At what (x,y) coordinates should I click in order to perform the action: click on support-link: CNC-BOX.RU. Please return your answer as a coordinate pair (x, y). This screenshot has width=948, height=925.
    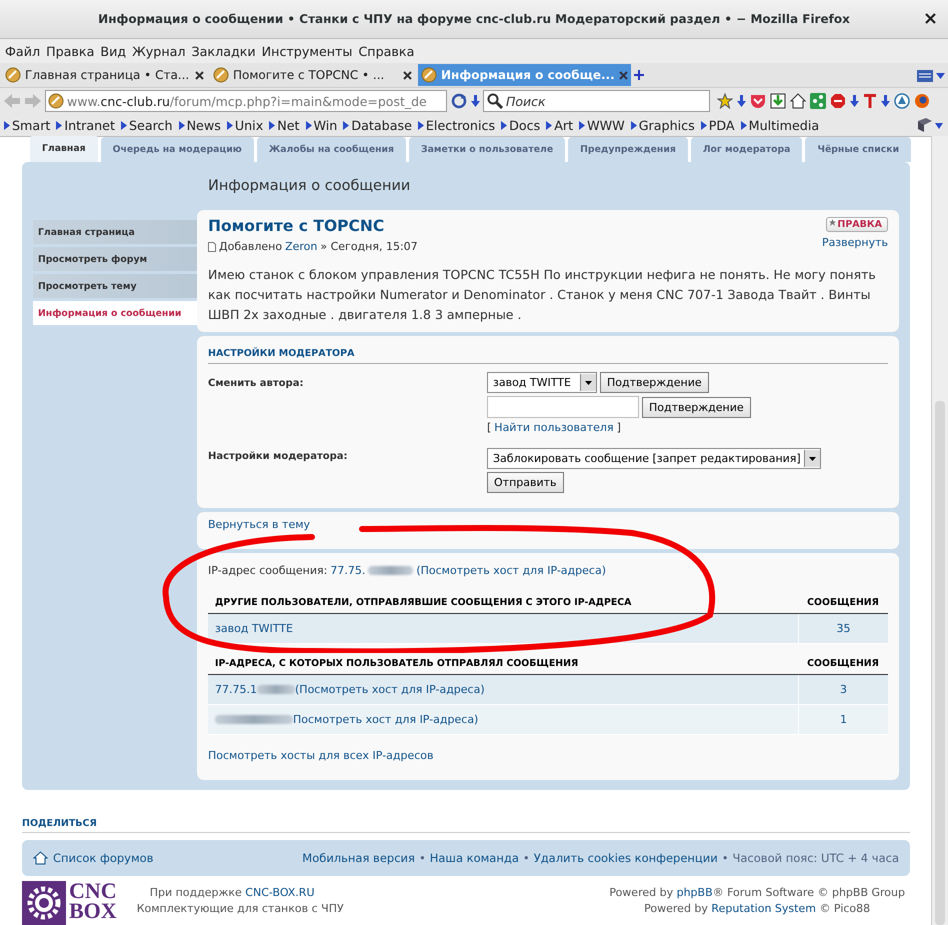
    Looking at the image, I should click on (279, 892).